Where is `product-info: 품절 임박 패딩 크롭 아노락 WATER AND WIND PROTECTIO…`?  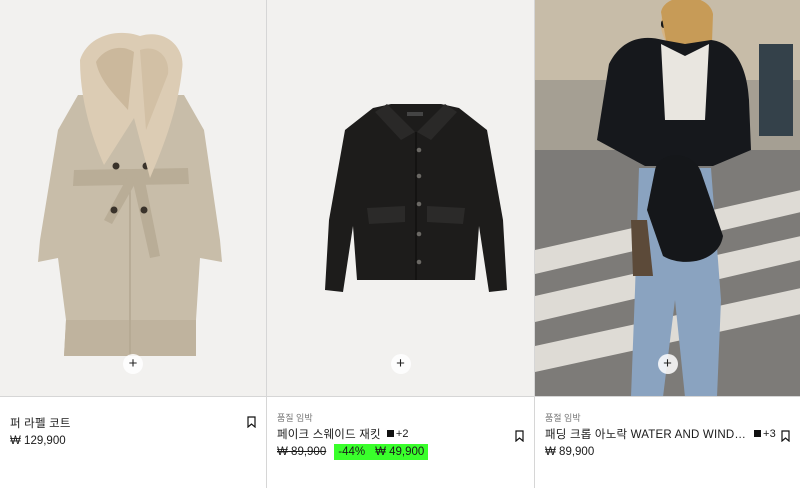 product-info: 품절 임박 패딩 크롭 아노락 WATER AND WIND PROTECTIO… is located at coordinates (667, 436).